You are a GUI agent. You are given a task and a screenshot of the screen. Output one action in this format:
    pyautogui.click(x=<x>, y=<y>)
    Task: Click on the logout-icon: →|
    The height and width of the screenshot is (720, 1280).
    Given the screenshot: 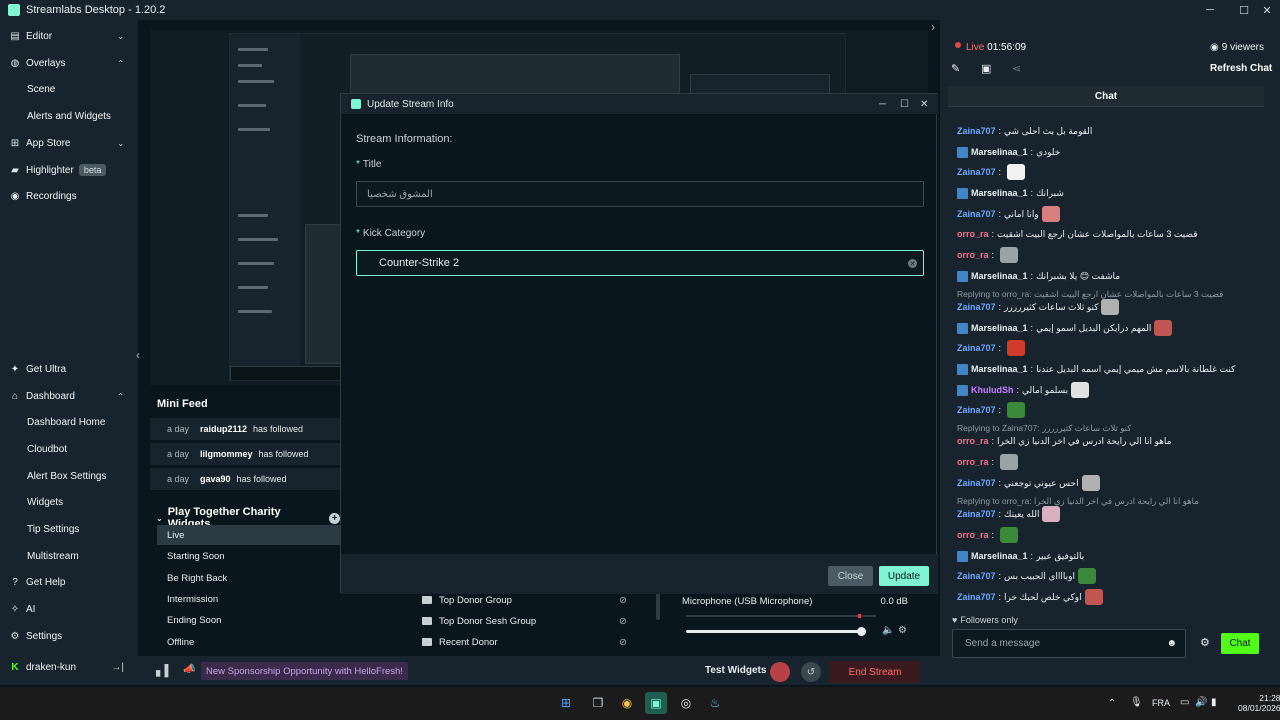 What is the action you would take?
    pyautogui.click(x=117, y=667)
    